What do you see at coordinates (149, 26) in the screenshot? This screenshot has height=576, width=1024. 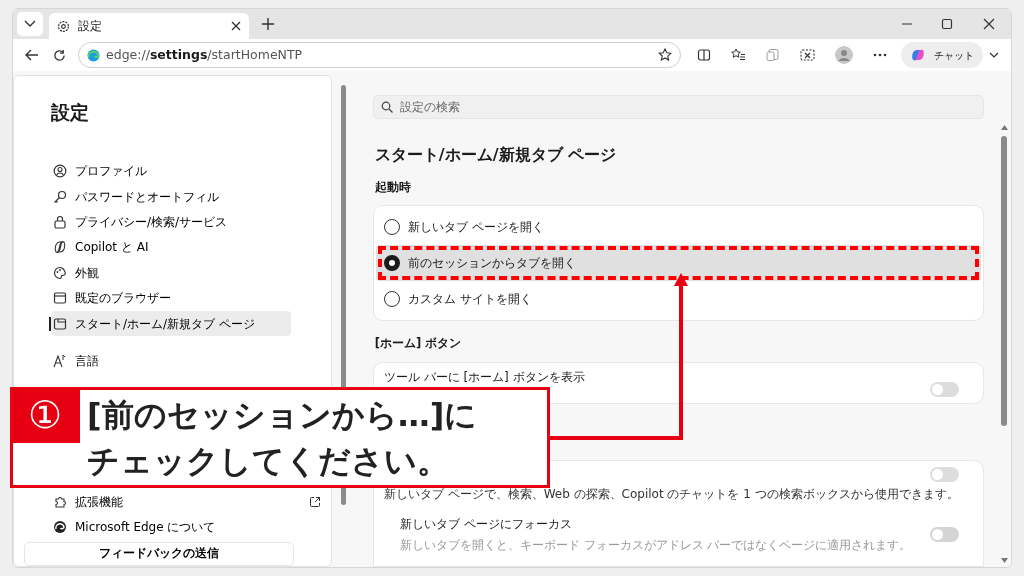 I see `browser-tab: 設定` at bounding box center [149, 26].